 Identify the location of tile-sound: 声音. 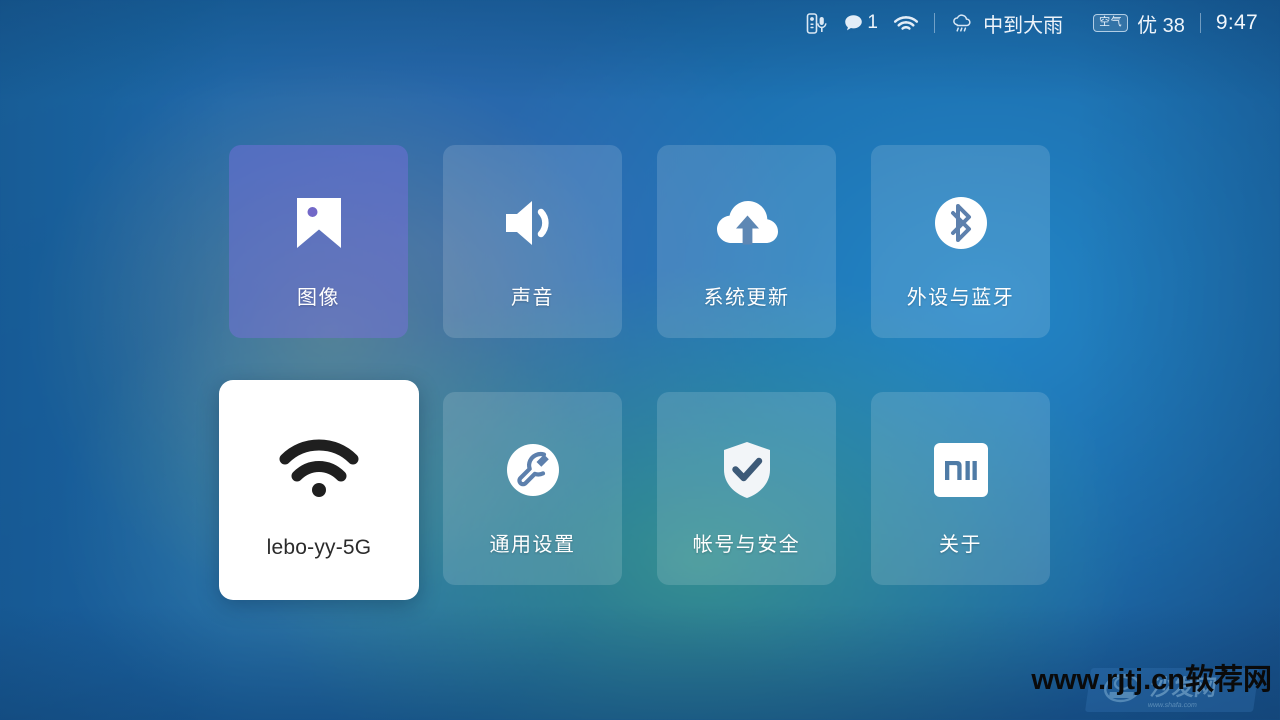
(532, 241).